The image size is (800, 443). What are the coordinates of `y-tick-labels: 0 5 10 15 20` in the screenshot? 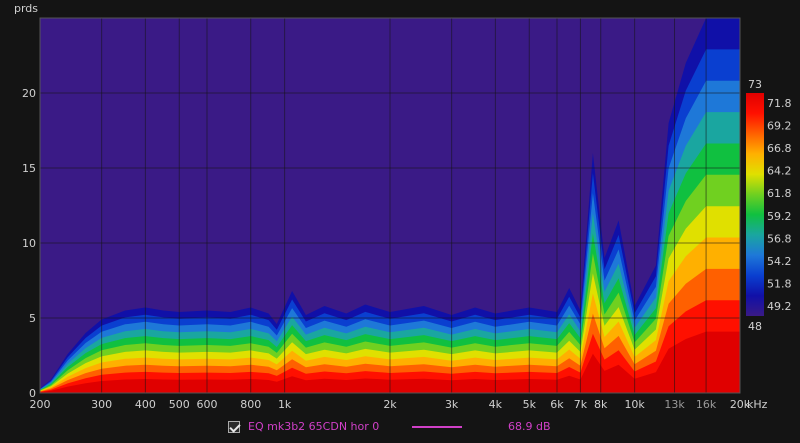 It's located at (29, 243).